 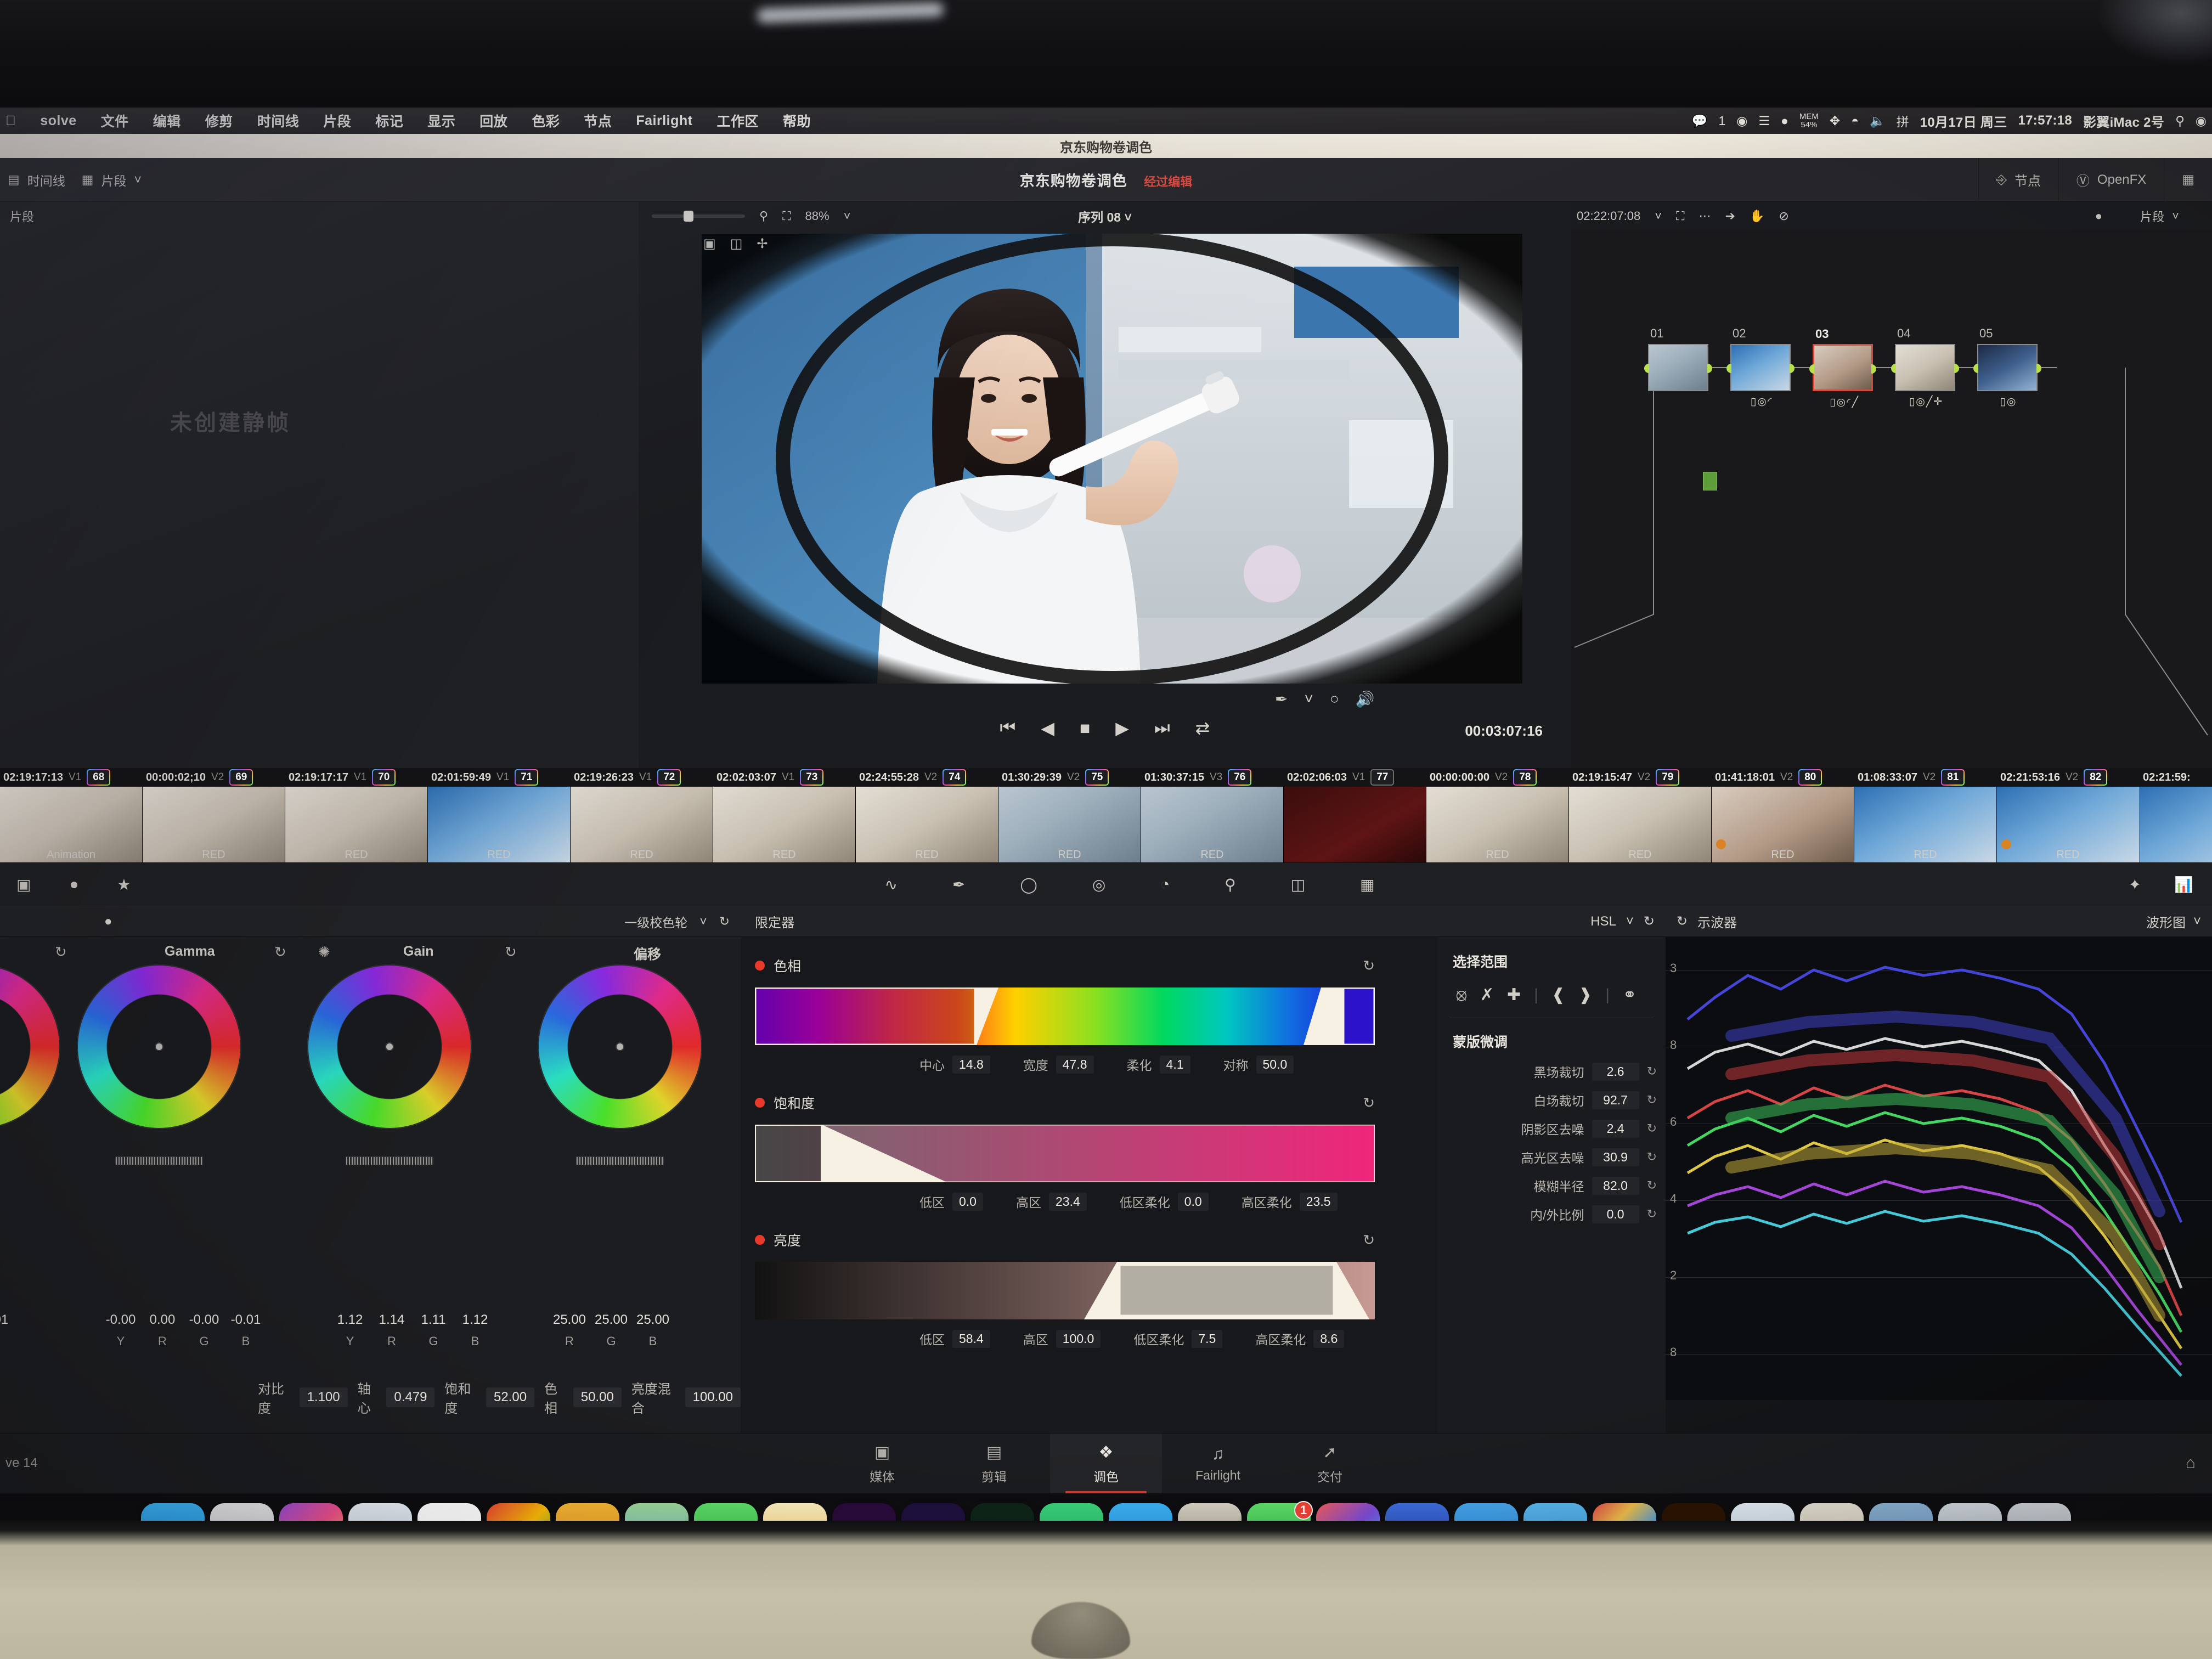 What do you see at coordinates (2183, 885) in the screenshot?
I see `scopes-icon: 📊` at bounding box center [2183, 885].